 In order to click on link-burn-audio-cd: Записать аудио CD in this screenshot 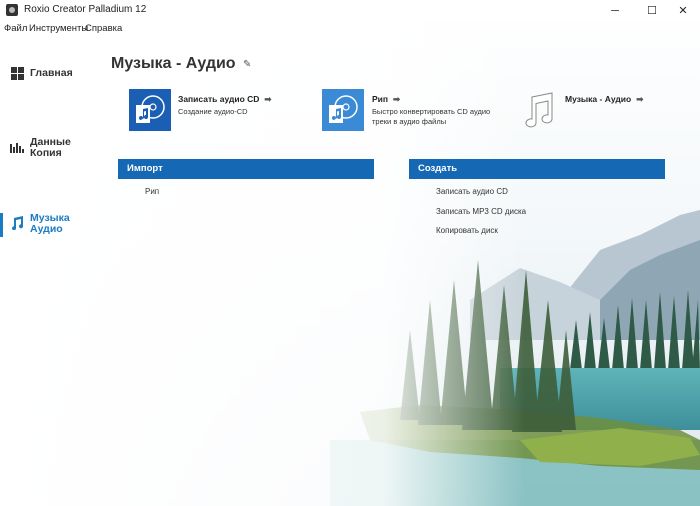, I will do `click(472, 191)`.